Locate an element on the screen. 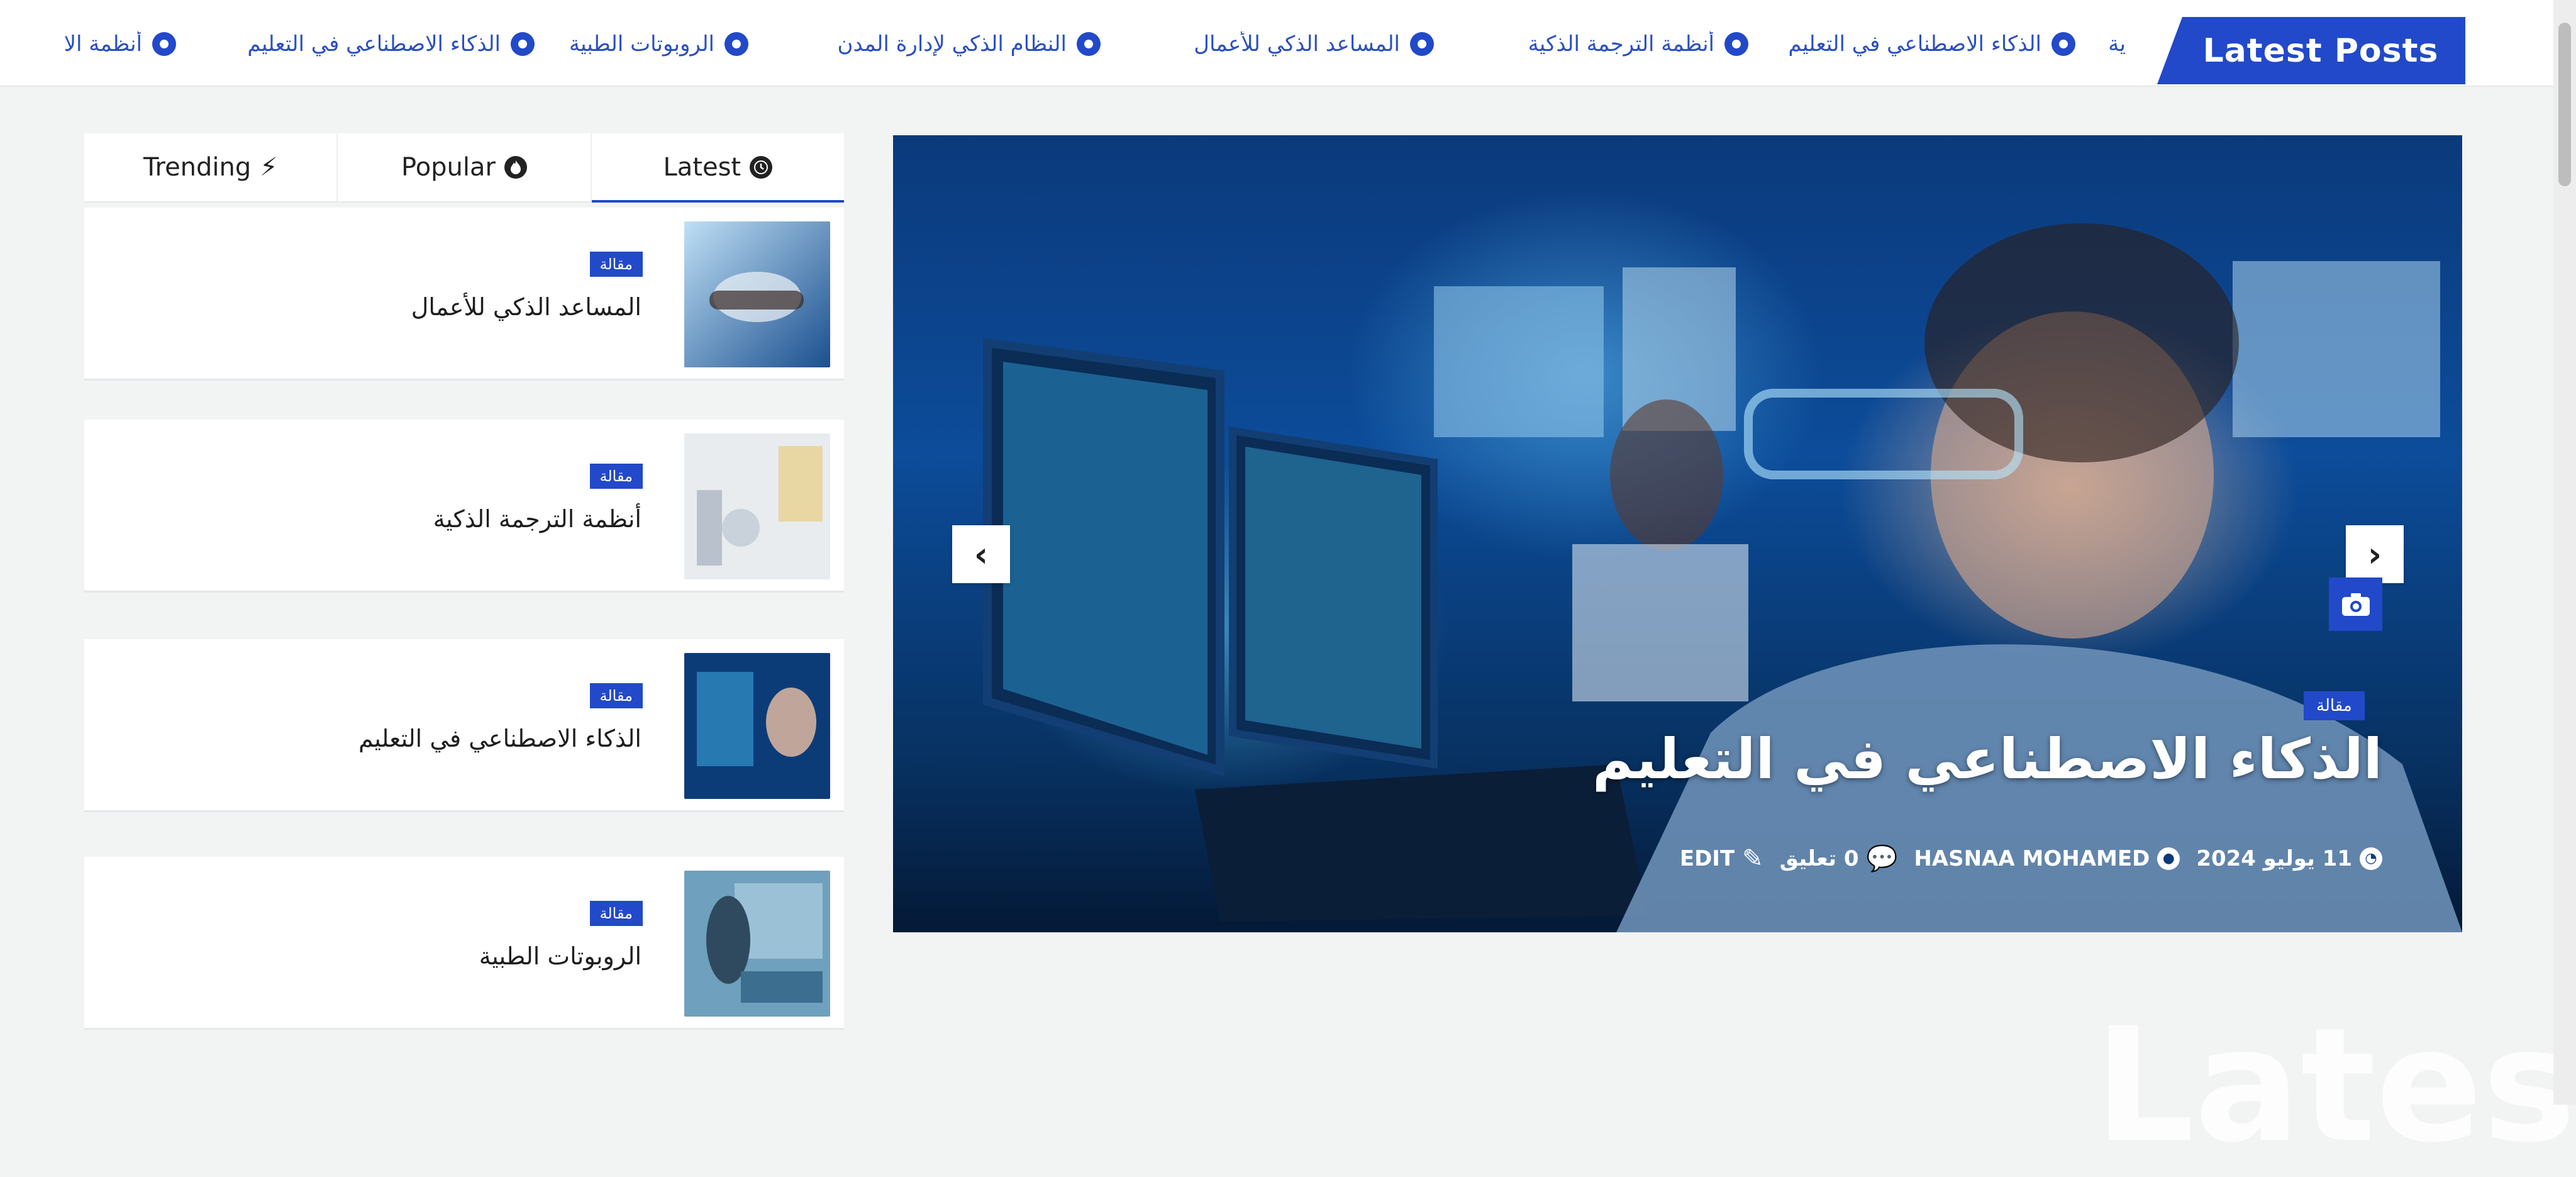  tab-label: Latest is located at coordinates (702, 167).